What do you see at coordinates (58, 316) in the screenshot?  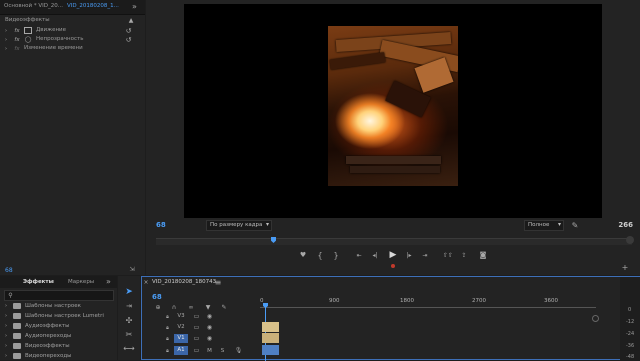 I see `list-item: › Шаблоны настроек Lumetri` at bounding box center [58, 316].